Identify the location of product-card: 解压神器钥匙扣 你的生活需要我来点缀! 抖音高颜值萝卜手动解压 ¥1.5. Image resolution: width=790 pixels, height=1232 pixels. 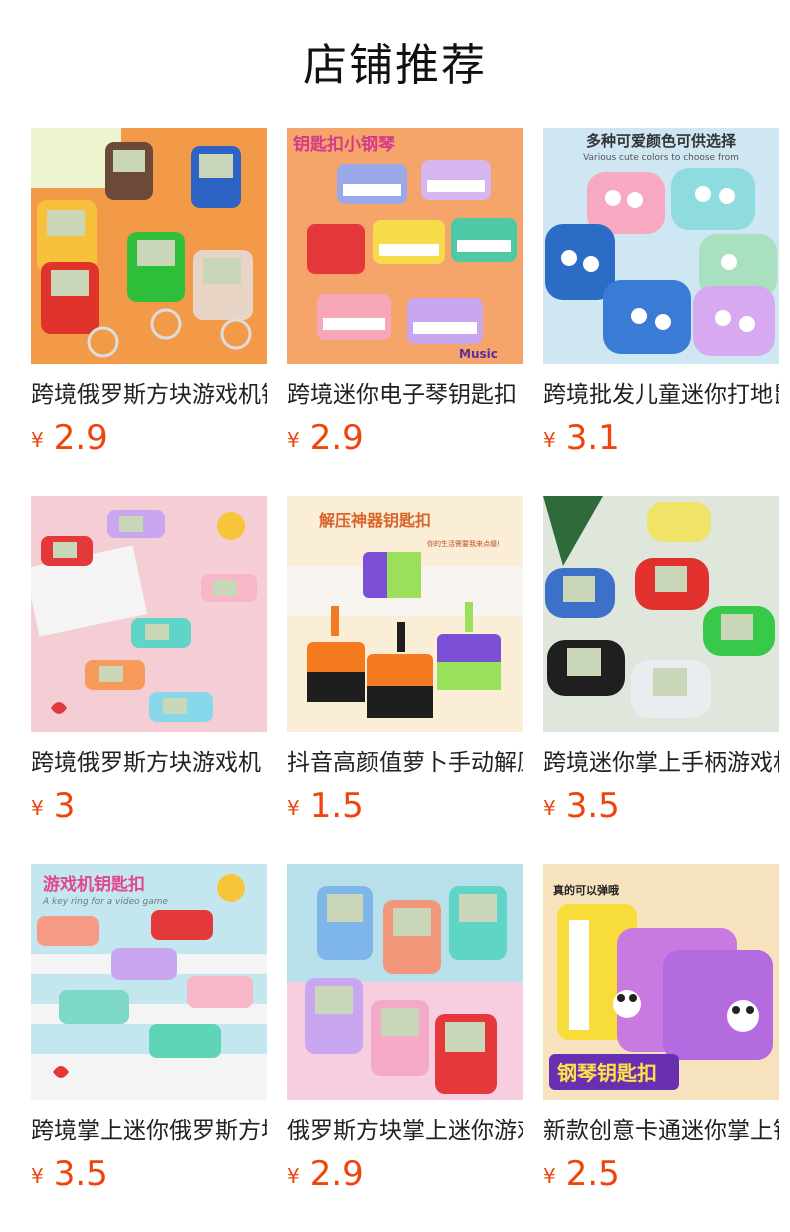
(405, 666).